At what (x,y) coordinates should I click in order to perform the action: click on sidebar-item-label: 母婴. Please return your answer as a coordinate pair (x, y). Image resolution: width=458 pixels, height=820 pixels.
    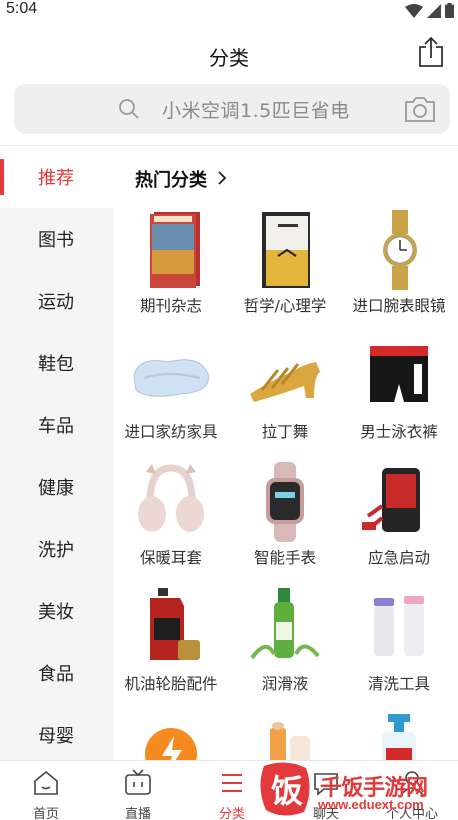
    Looking at the image, I should click on (56, 736).